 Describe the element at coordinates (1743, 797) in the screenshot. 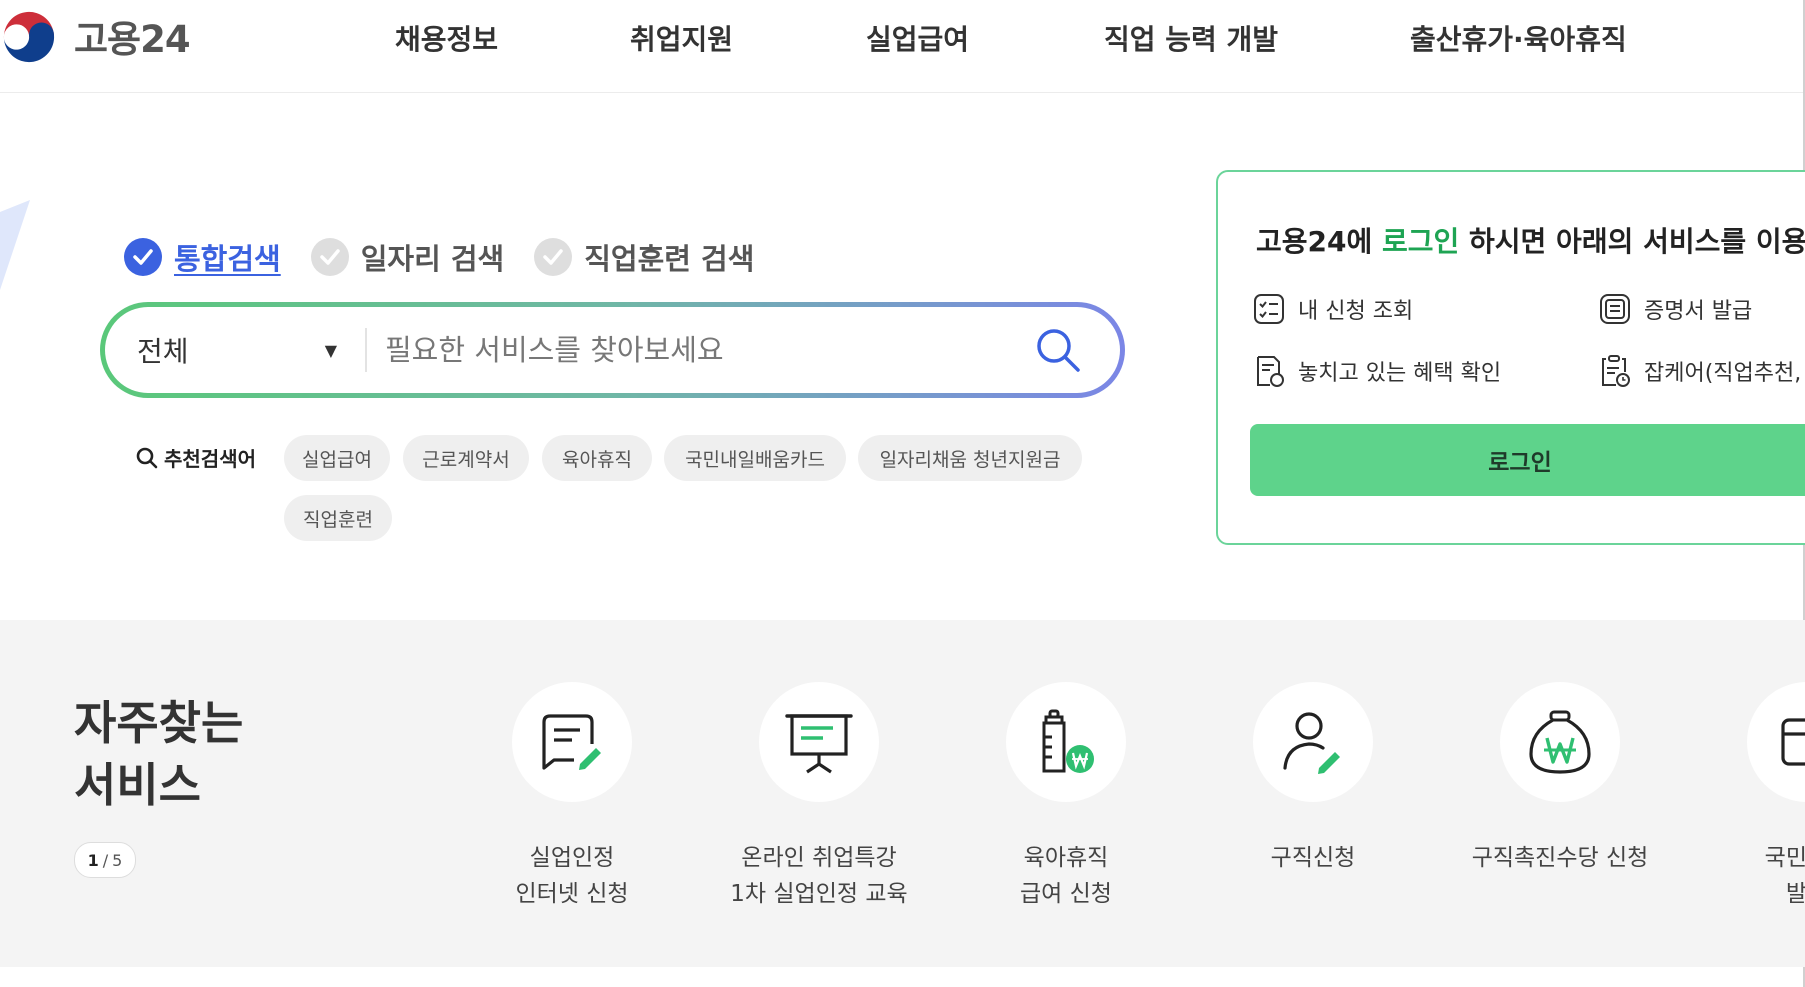

I see `service-card-national-tomorrow-learning-card: 국민내일 발급` at that location.